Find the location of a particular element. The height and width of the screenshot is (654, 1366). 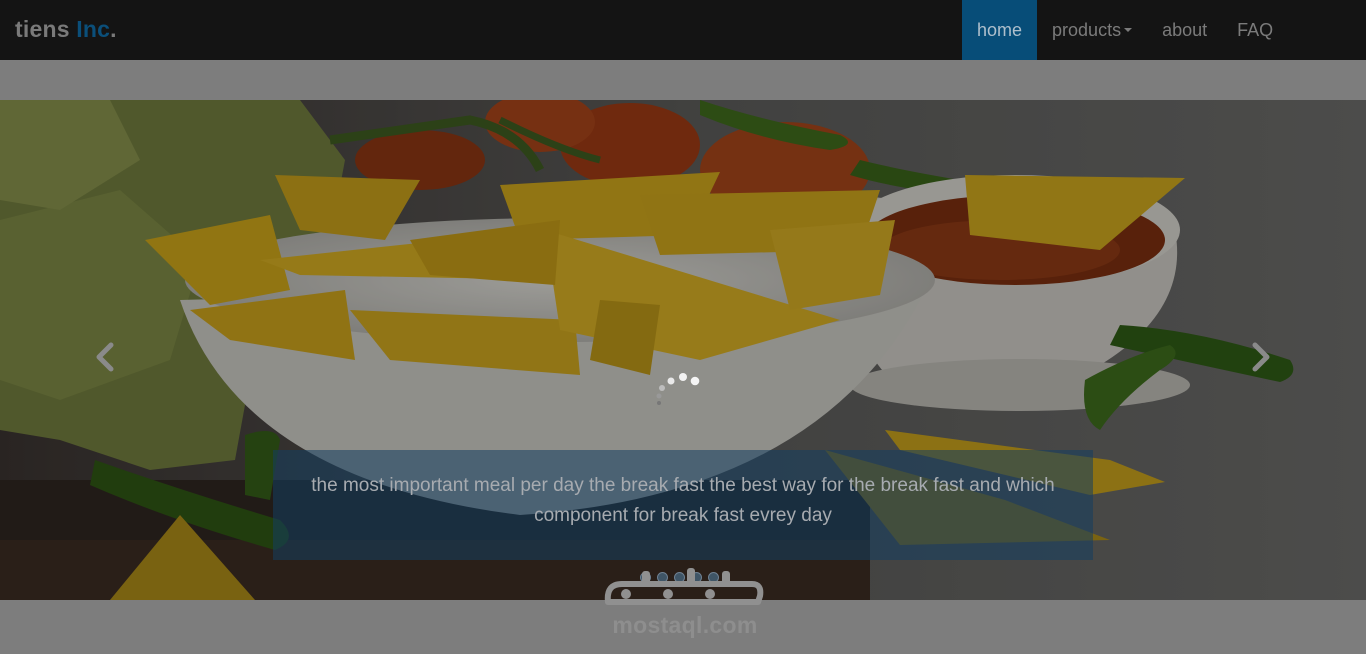

brand-name: tiens is located at coordinates (42, 29).